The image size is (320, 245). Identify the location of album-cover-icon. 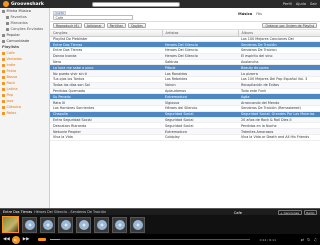
(10, 224).